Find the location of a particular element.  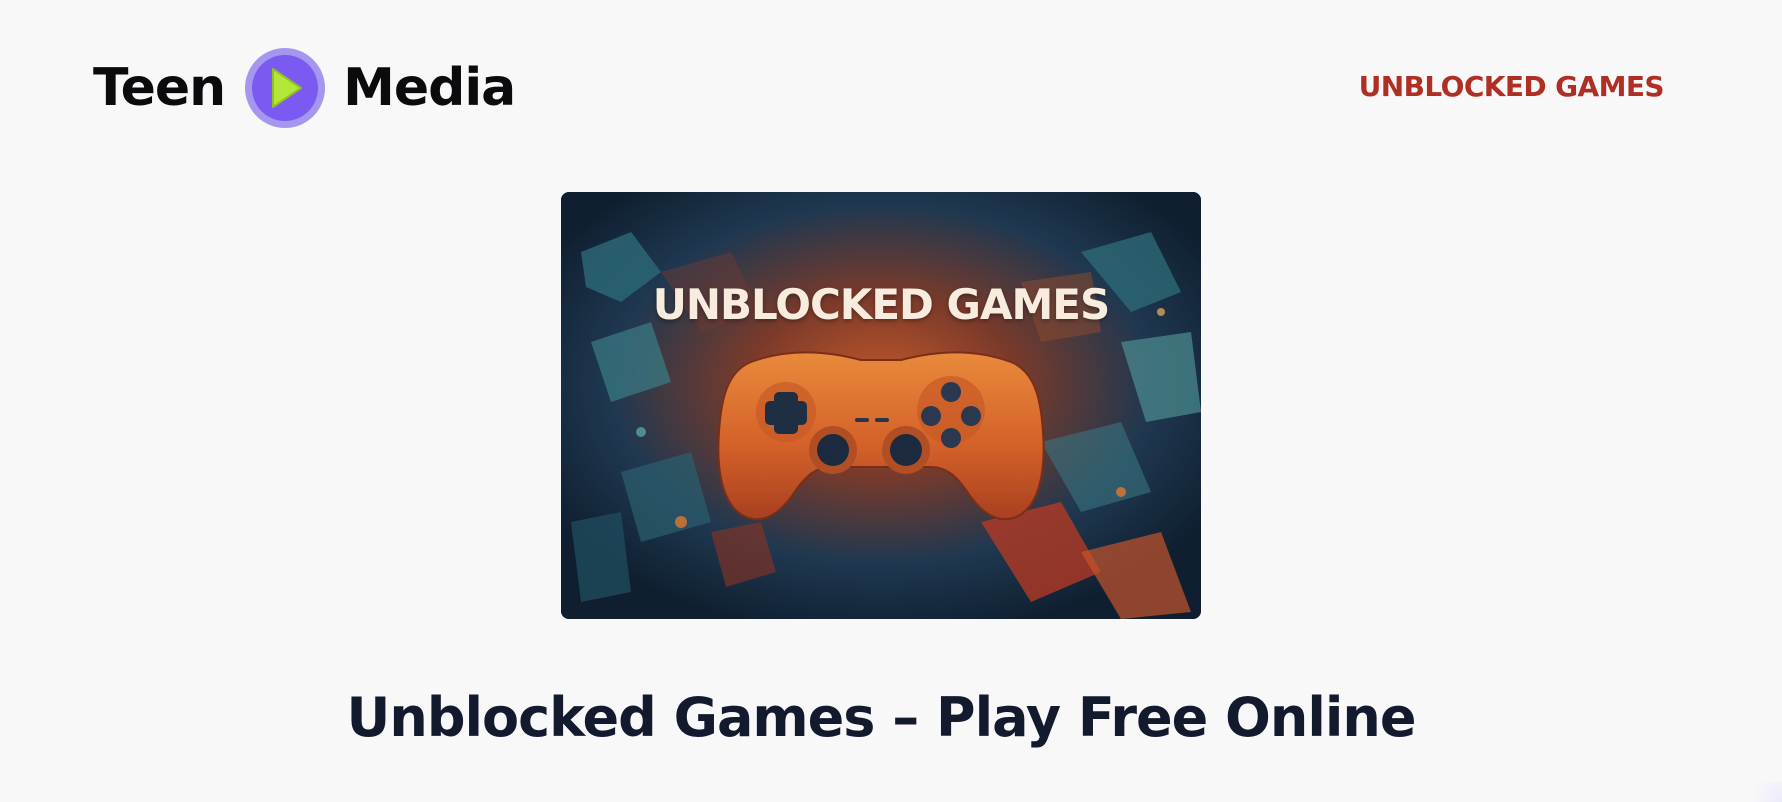

site-logo-link: Teen Media is located at coordinates (304, 88).